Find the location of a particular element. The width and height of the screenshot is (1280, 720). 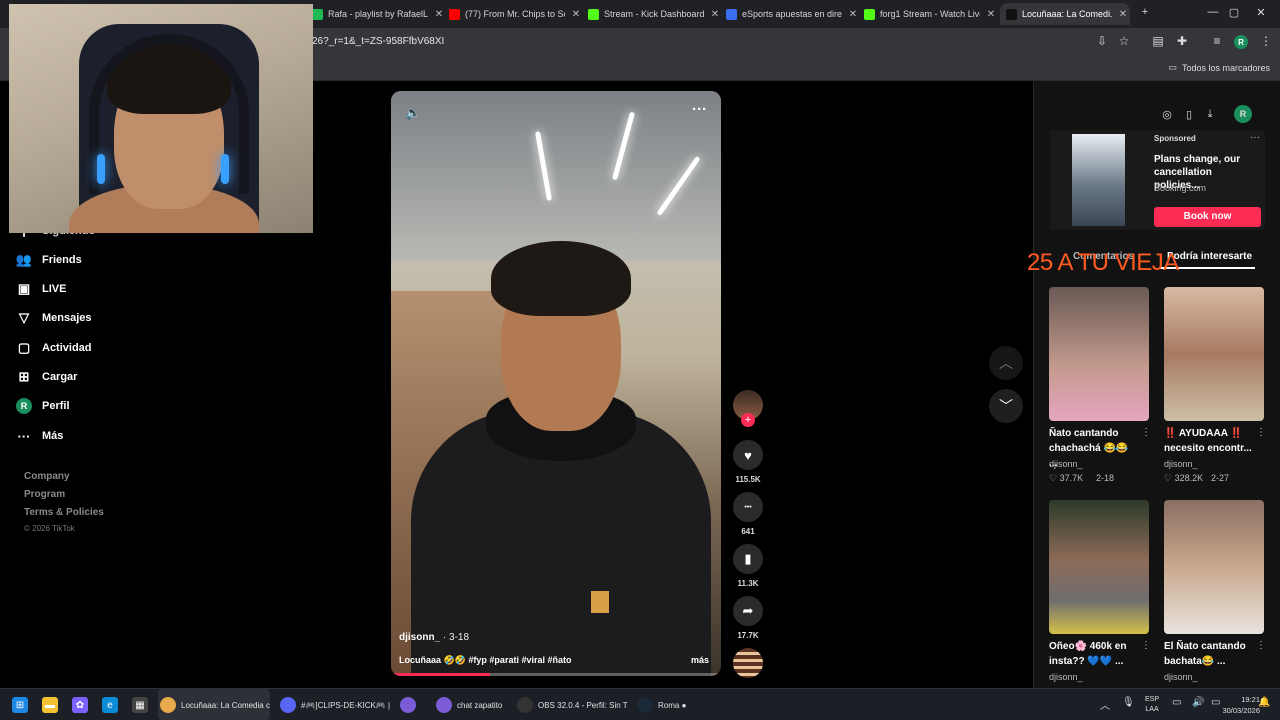

comment-action: ••• 641 is located at coordinates (748, 514).